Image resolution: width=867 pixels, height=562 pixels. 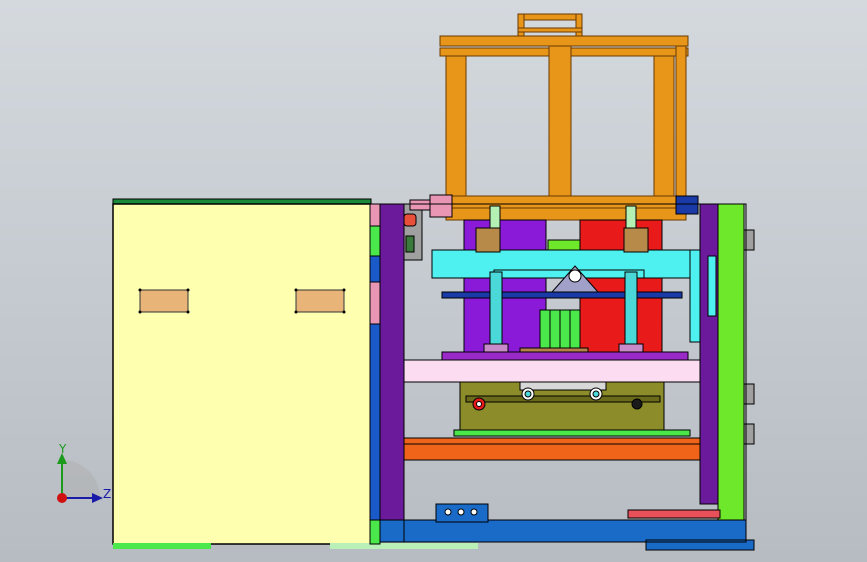 I want to click on panel-window-left, so click(x=164, y=301).